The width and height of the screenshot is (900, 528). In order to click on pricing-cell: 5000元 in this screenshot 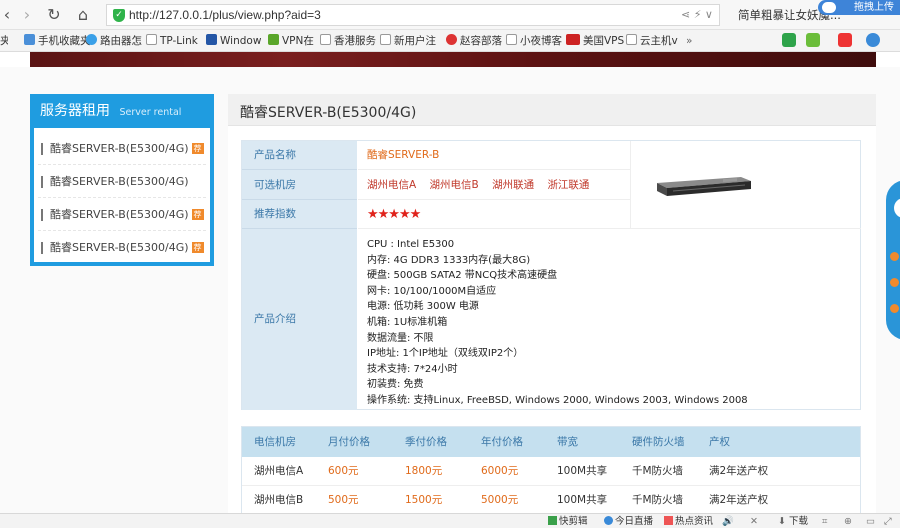, I will do `click(500, 500)`.